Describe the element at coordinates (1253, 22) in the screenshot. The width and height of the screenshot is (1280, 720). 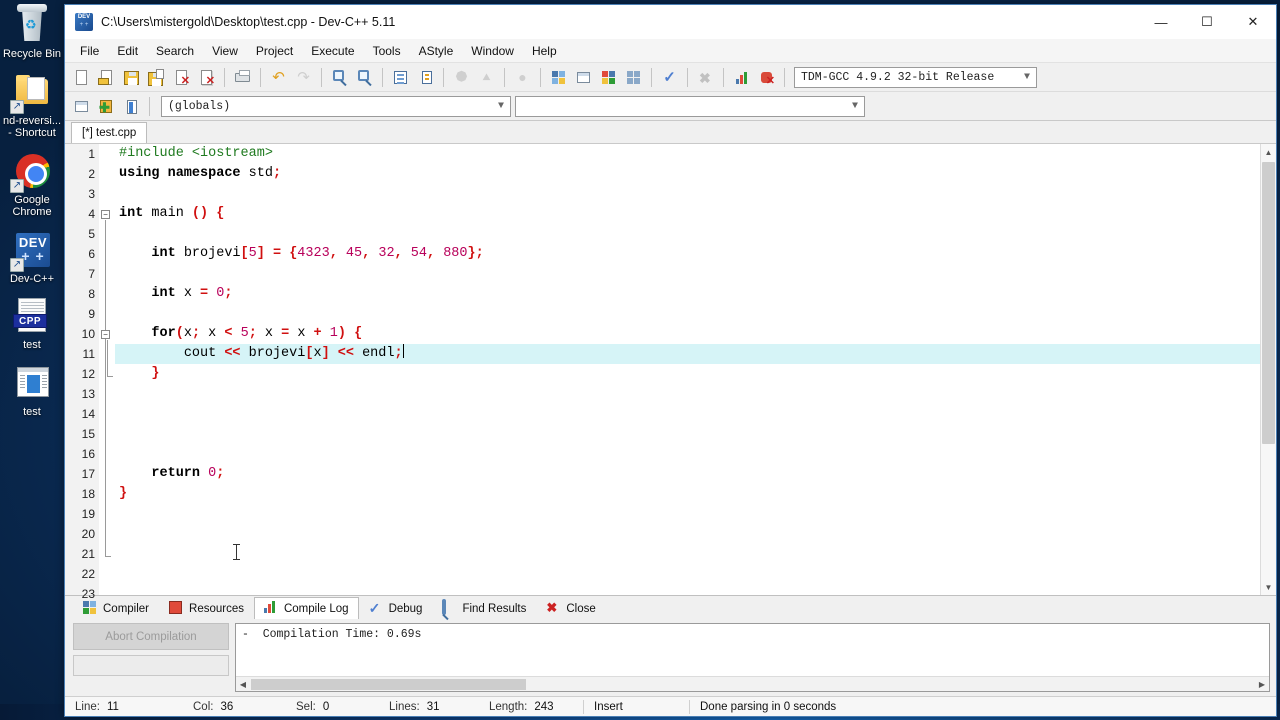
I see `close-button: ✕` at that location.